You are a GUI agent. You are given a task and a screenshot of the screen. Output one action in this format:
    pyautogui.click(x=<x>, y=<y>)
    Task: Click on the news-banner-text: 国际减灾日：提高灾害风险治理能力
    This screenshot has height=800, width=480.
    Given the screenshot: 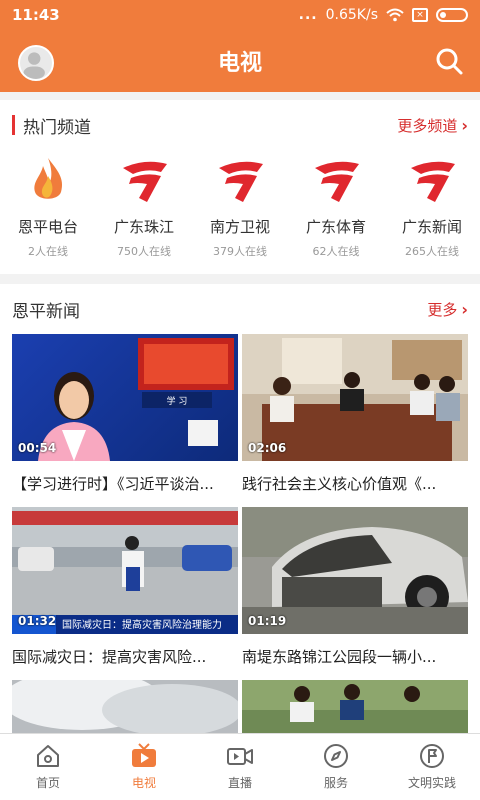 What is the action you would take?
    pyautogui.click(x=142, y=624)
    